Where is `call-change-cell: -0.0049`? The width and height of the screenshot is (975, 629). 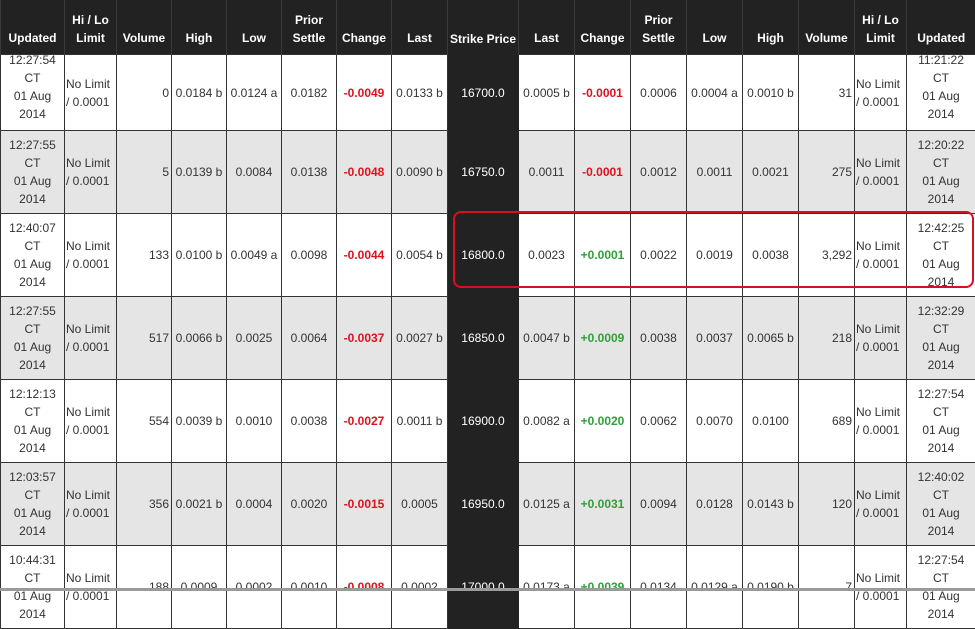
call-change-cell: -0.0049 is located at coordinates (364, 93).